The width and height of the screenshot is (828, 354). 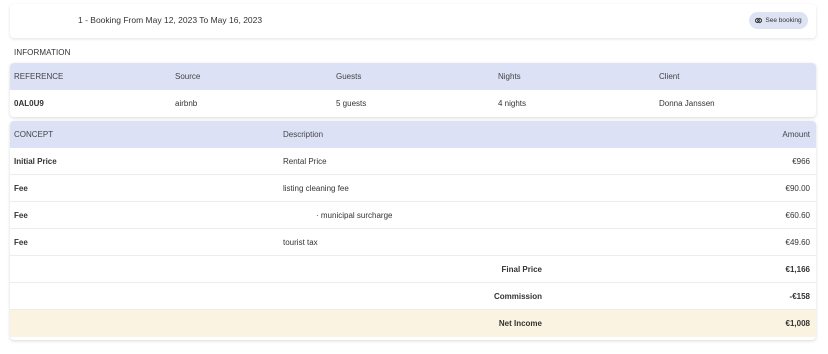 I want to click on client-value: Donna Janssen, so click(x=687, y=103).